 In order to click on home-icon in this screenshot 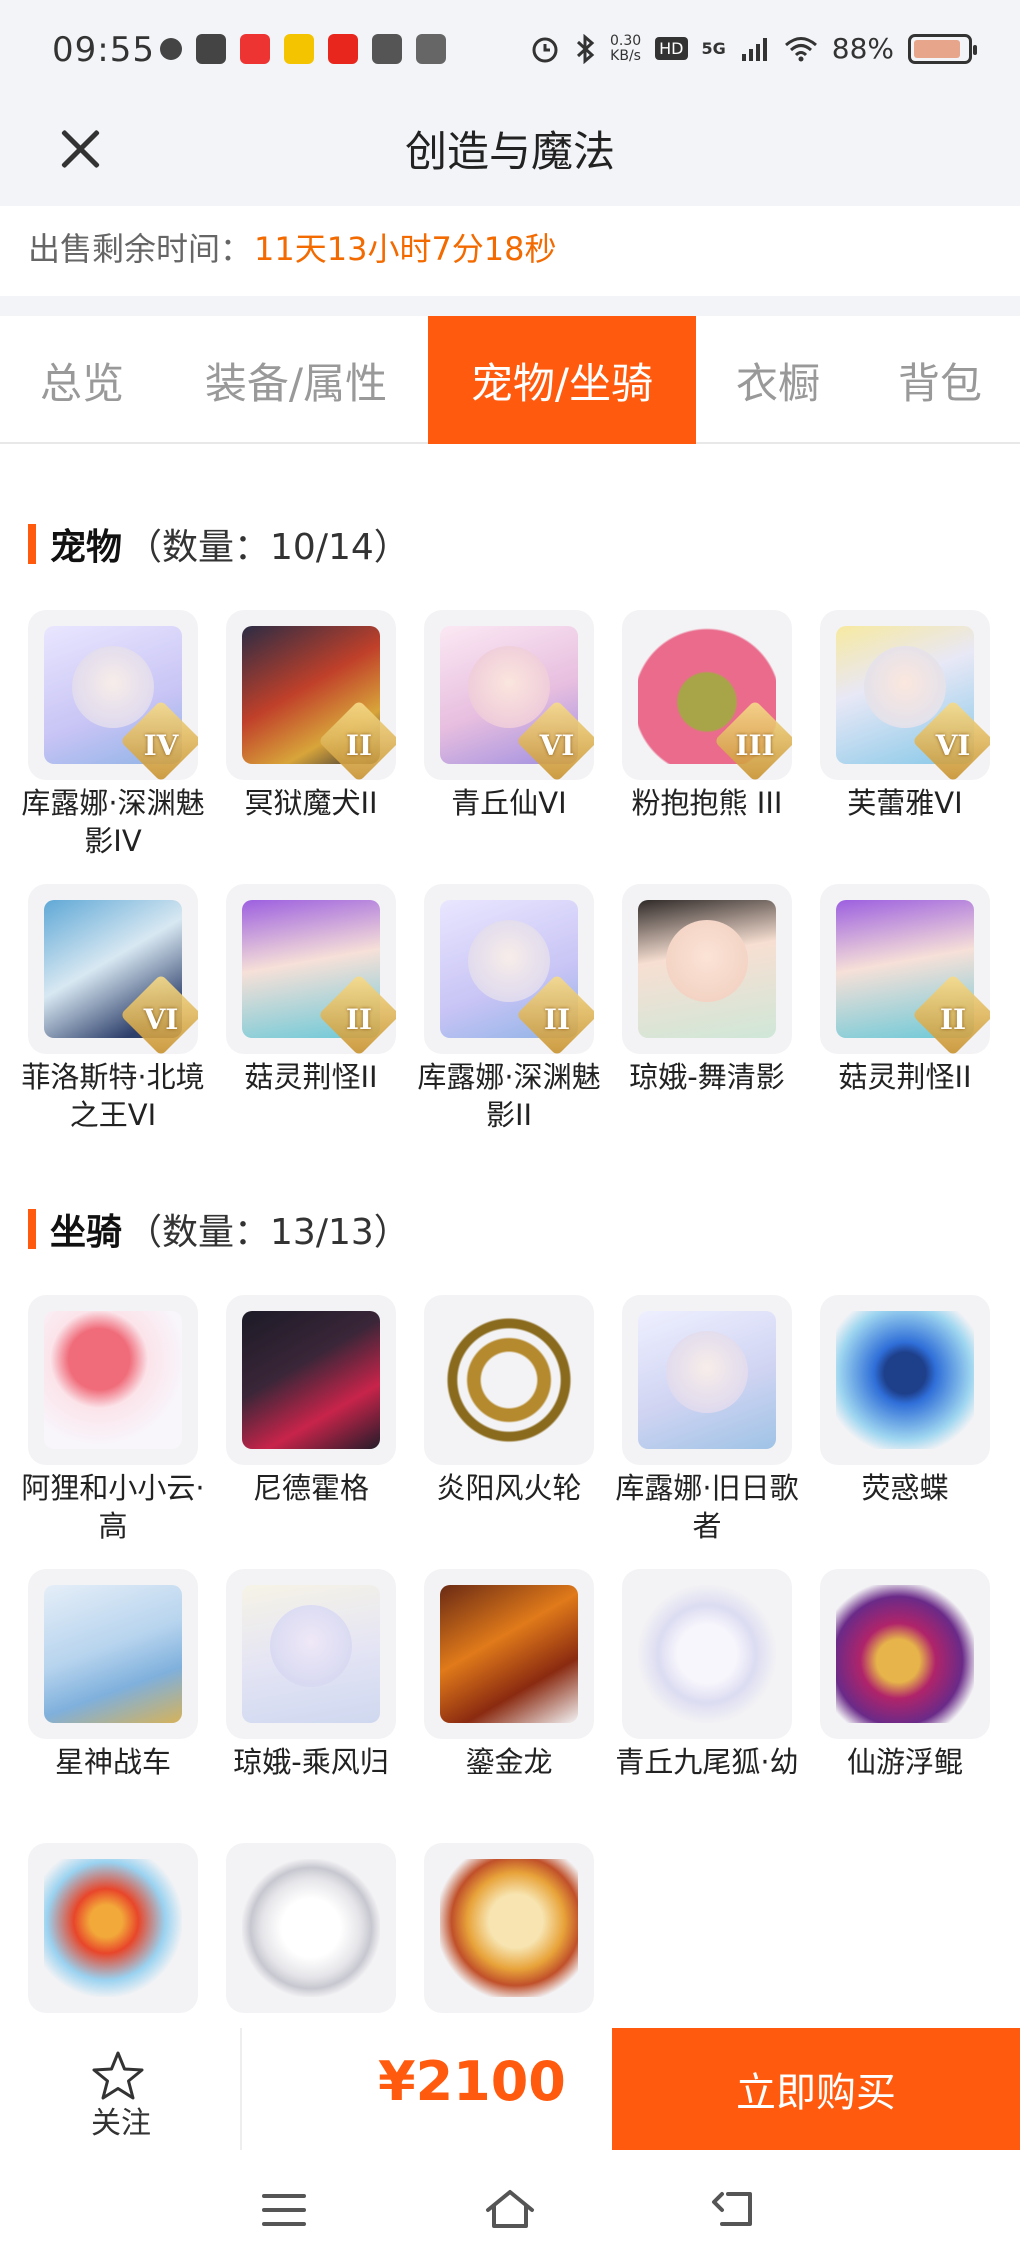, I will do `click(510, 2210)`.